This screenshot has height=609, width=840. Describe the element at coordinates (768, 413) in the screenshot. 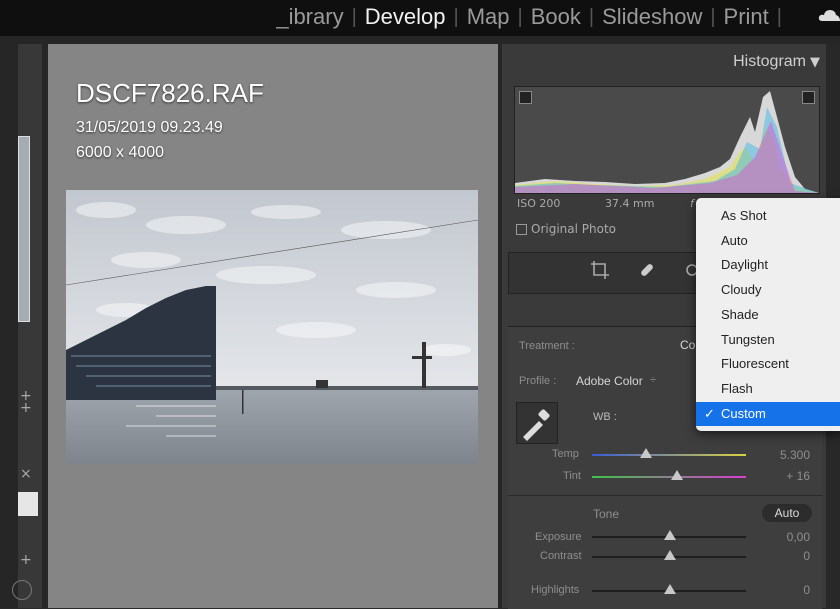

I see `wb-option-custom: ✓ Custom` at that location.